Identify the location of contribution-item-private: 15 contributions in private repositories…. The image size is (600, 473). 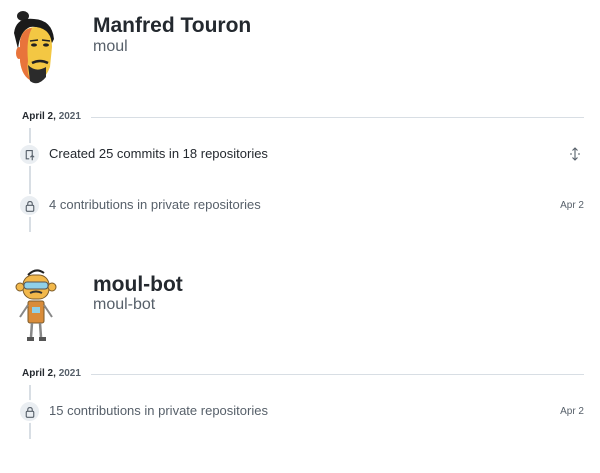
(301, 412).